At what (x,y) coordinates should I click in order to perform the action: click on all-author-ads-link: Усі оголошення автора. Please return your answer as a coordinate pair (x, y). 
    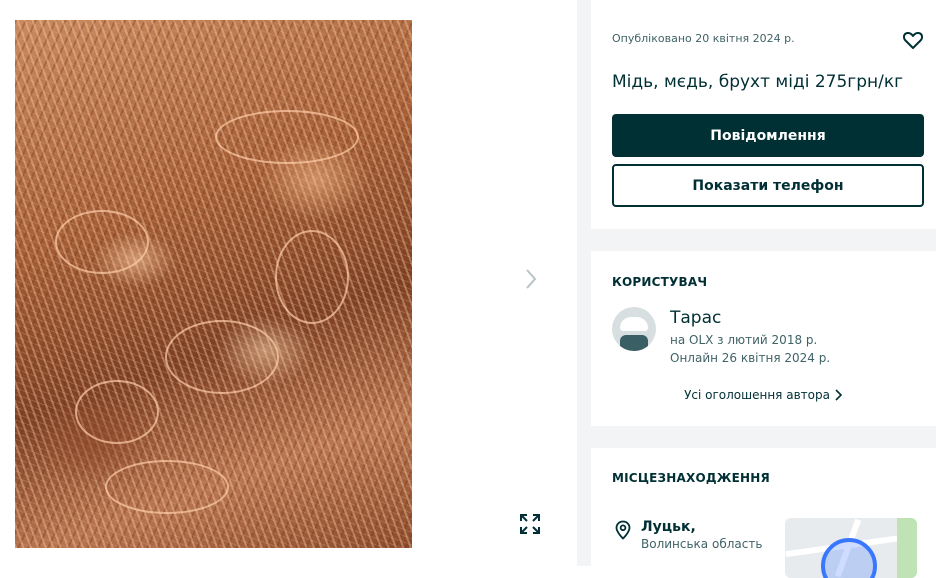
    Looking at the image, I should click on (763, 395).